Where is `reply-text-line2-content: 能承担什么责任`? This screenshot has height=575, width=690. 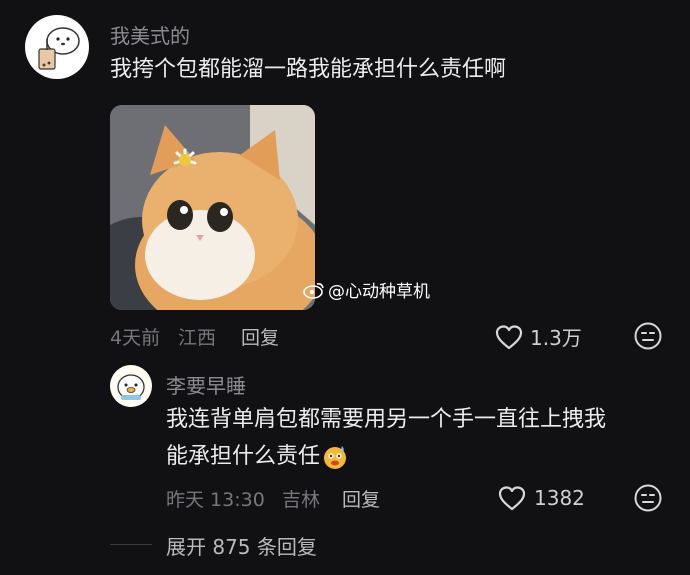 reply-text-line2-content: 能承担什么责任 is located at coordinates (243, 456).